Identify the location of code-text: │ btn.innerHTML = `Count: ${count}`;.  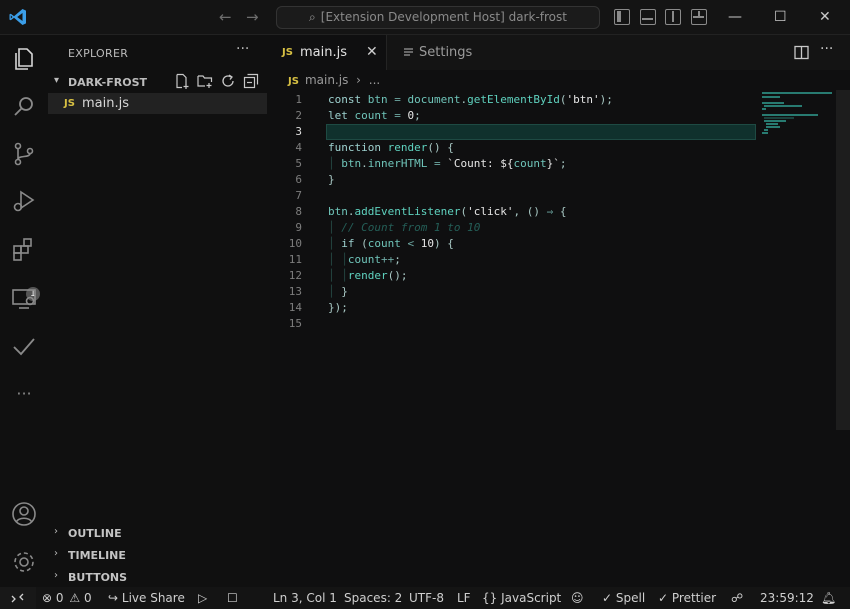
(447, 163).